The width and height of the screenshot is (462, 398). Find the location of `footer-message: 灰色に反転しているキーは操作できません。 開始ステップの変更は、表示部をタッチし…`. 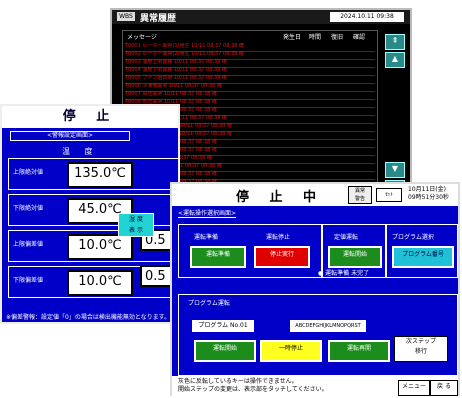

footer-message: 灰色に反転しているキーは操作できません。 開始ステップの変更は、表示部をタッチし… is located at coordinates (253, 386).